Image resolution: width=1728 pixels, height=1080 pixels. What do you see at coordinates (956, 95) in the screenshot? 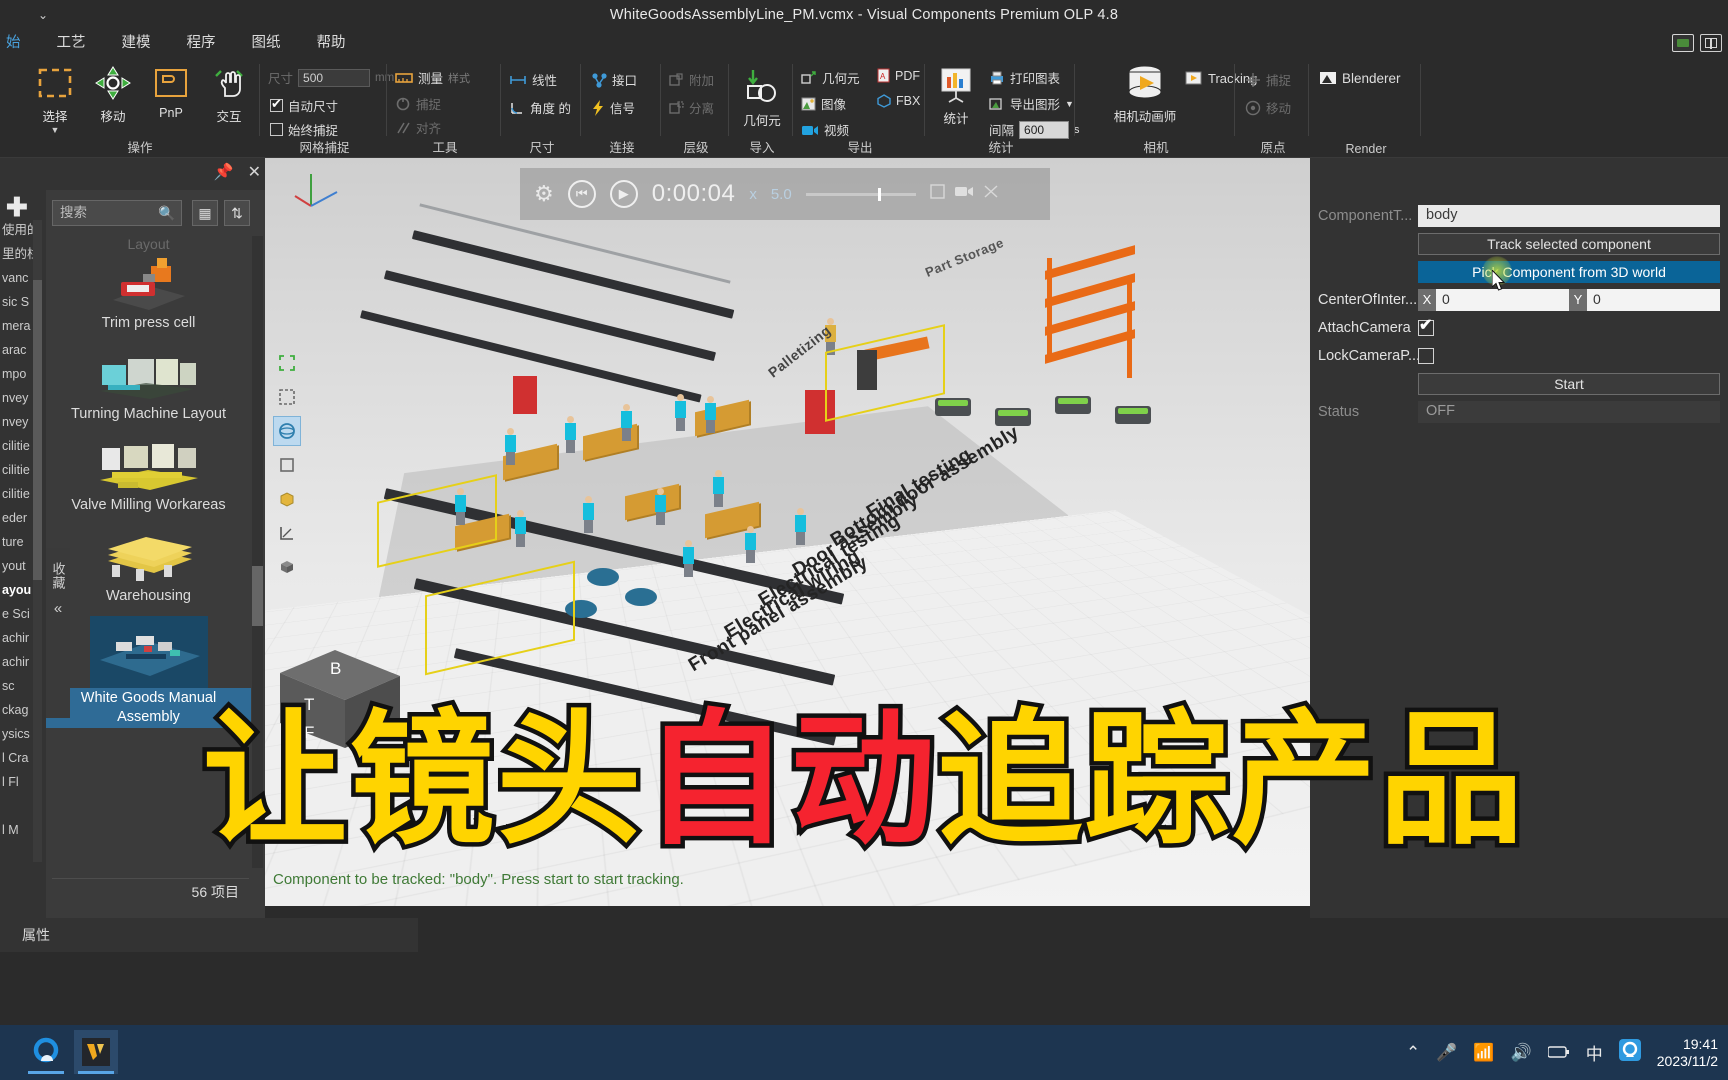
I see `statistics-button: 统计` at bounding box center [956, 95].